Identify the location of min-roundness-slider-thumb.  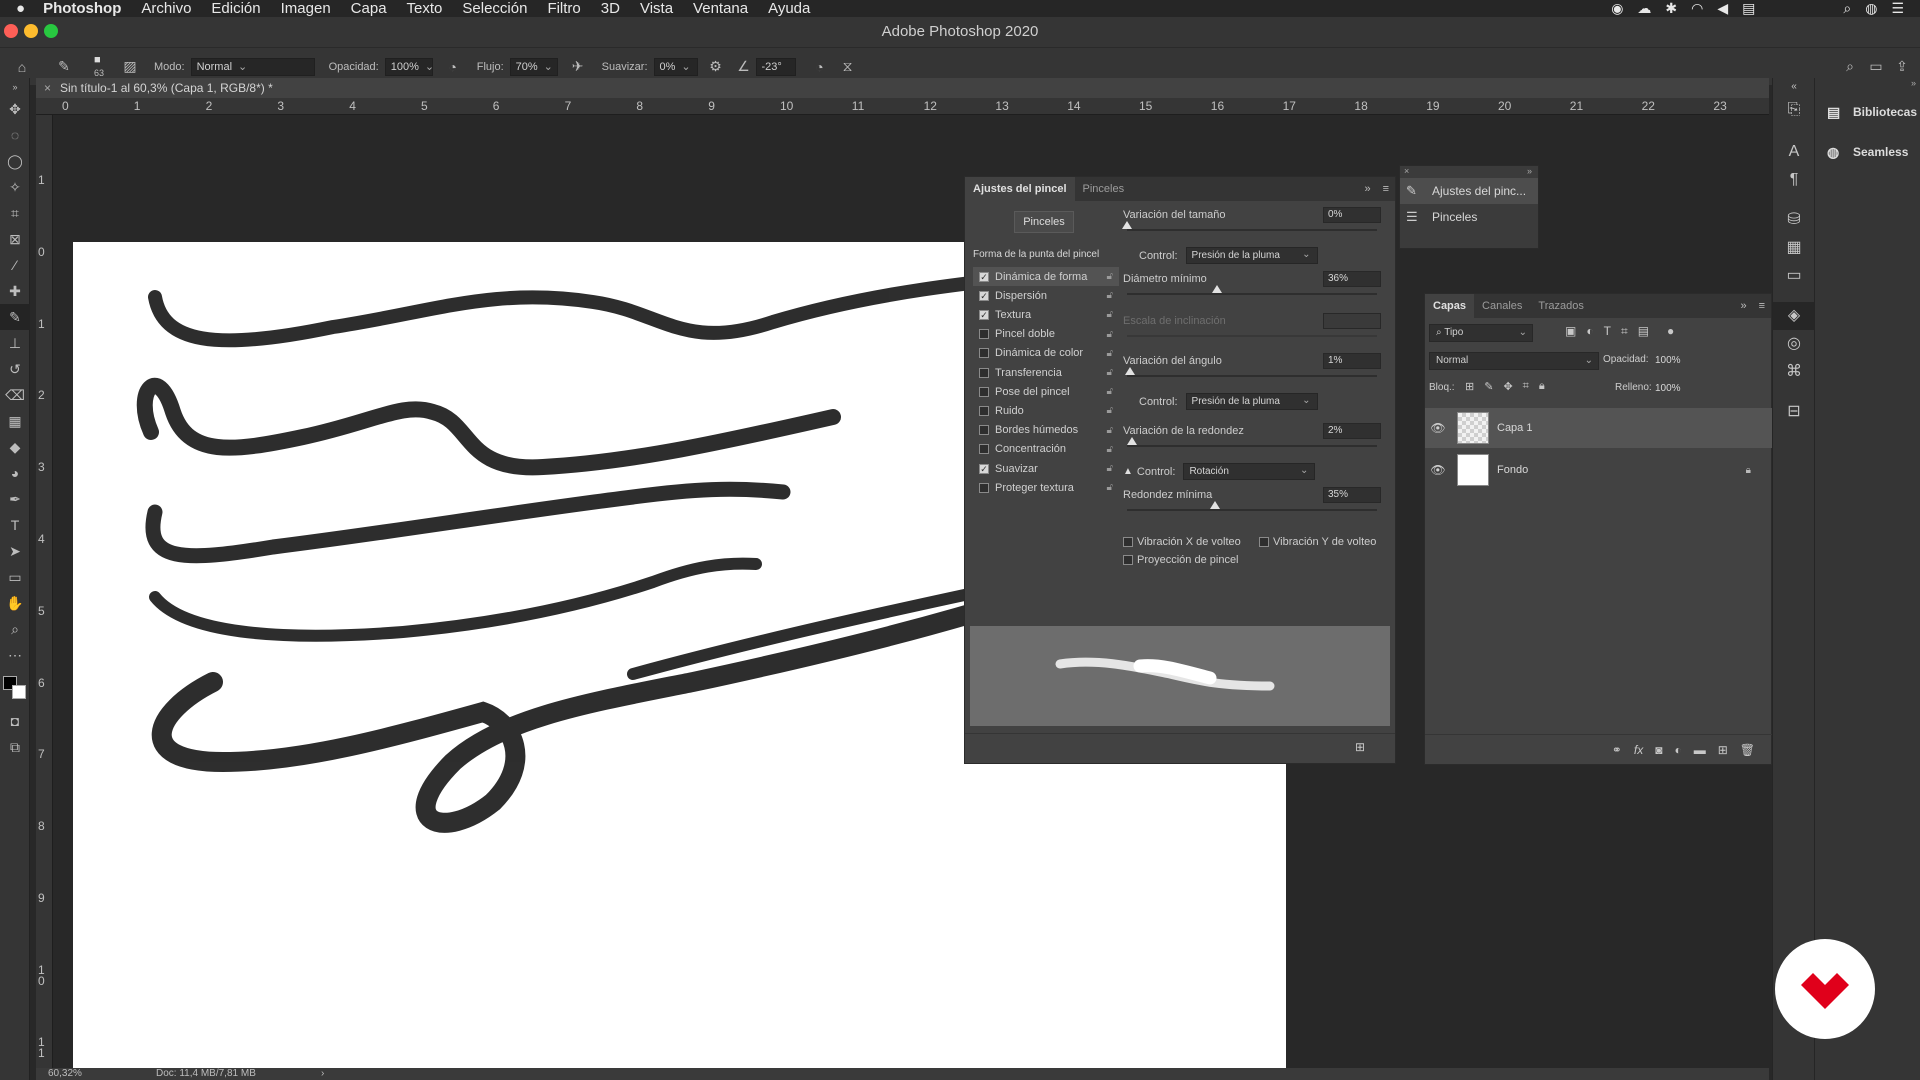
(1214, 505).